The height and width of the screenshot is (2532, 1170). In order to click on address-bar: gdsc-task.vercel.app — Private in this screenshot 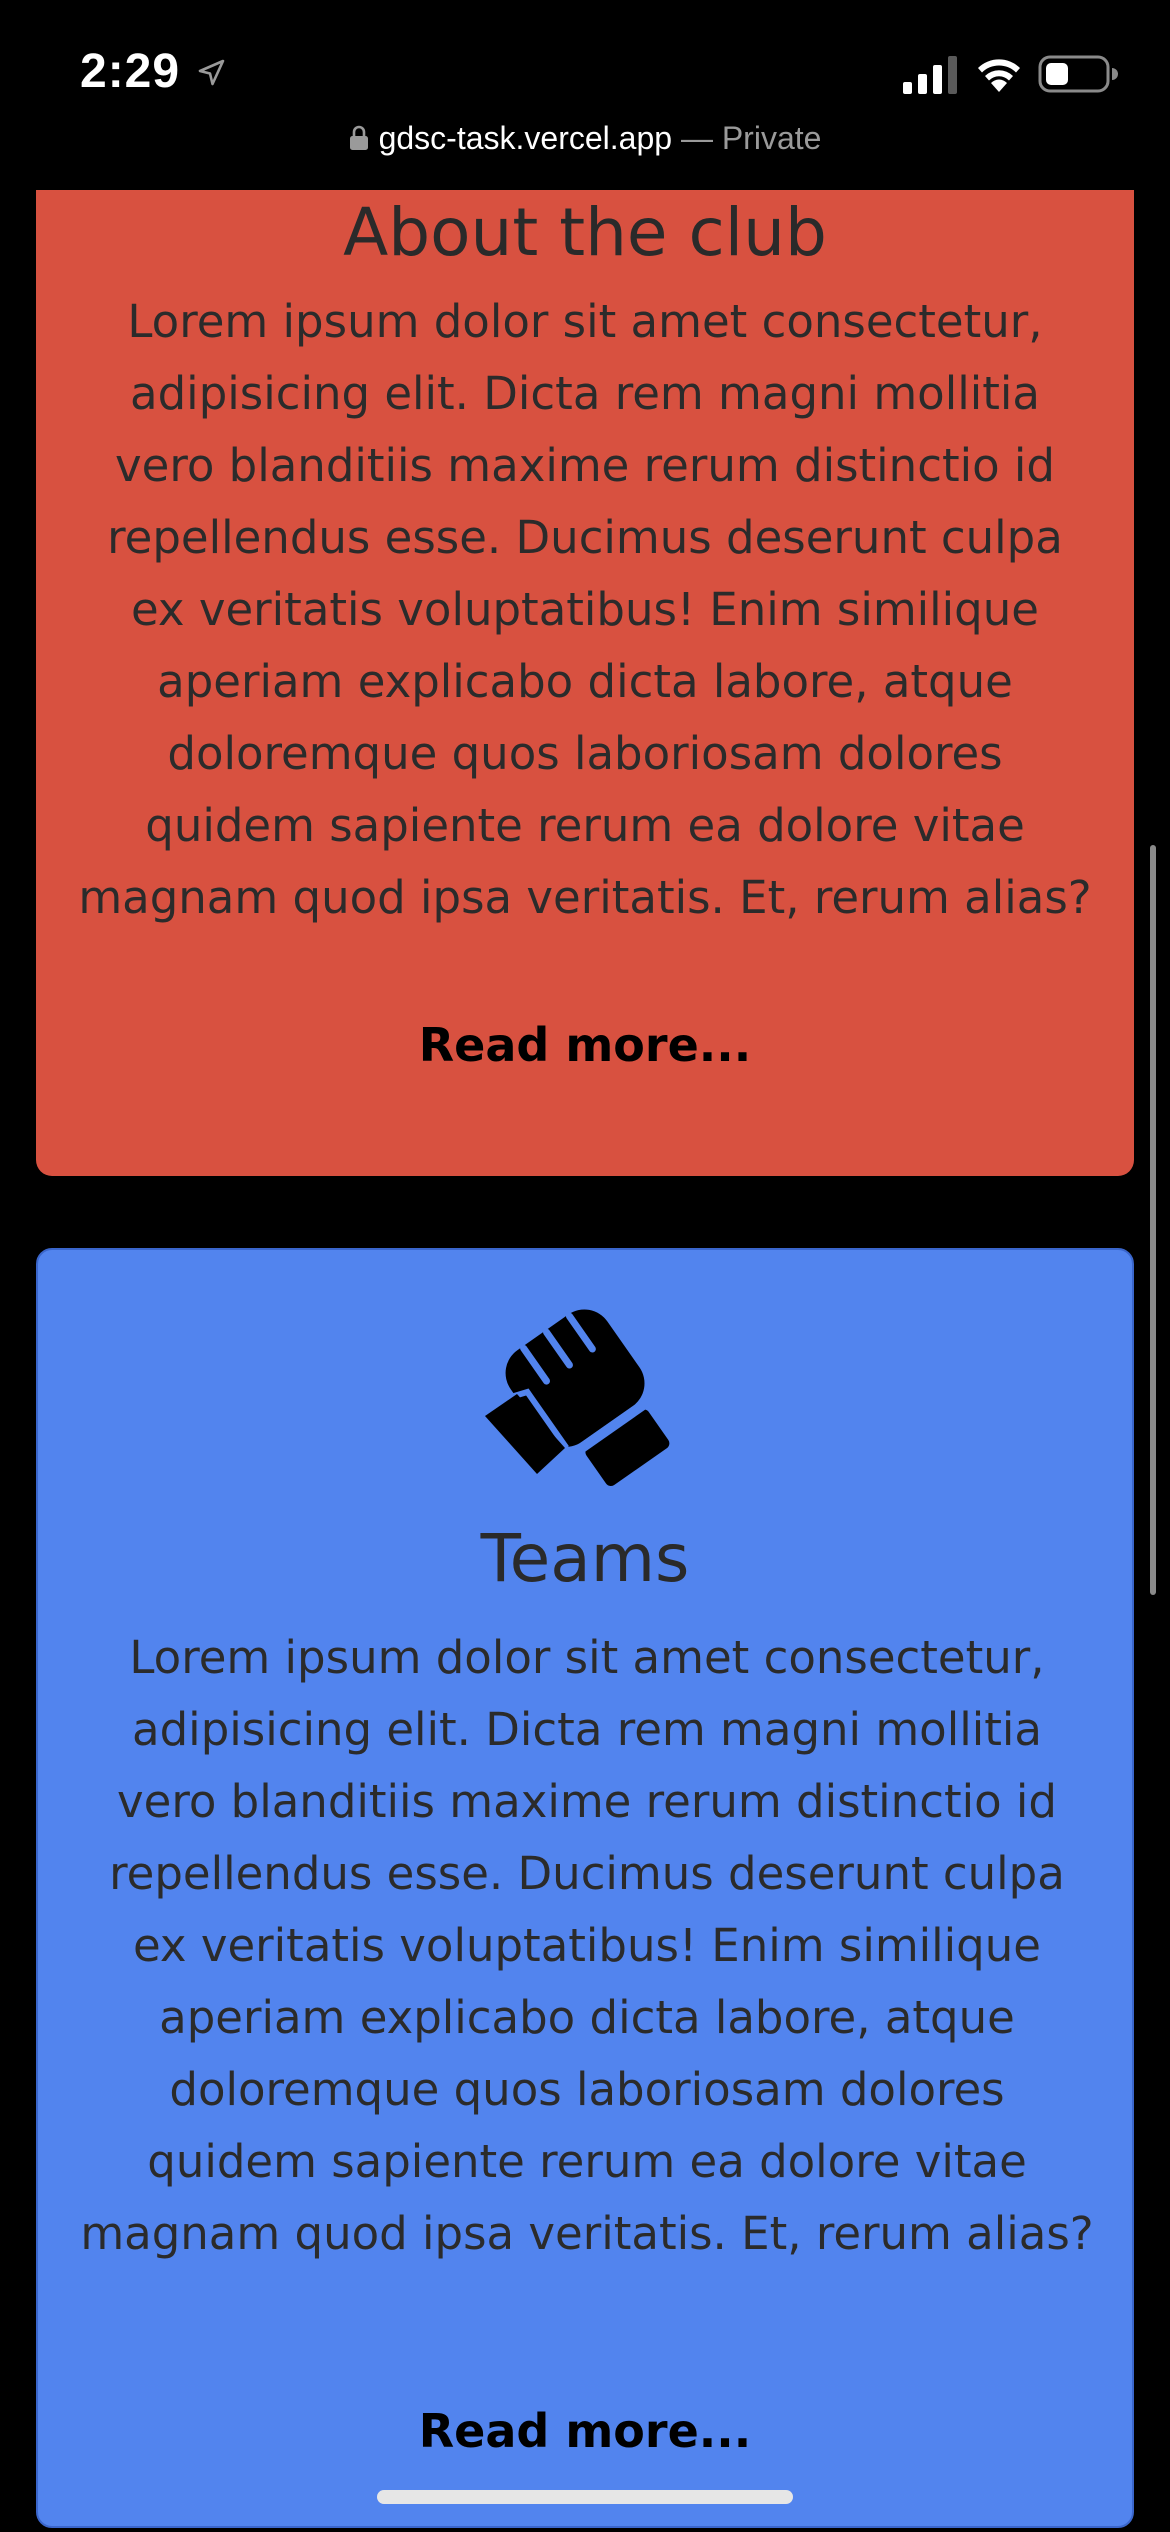, I will do `click(585, 145)`.